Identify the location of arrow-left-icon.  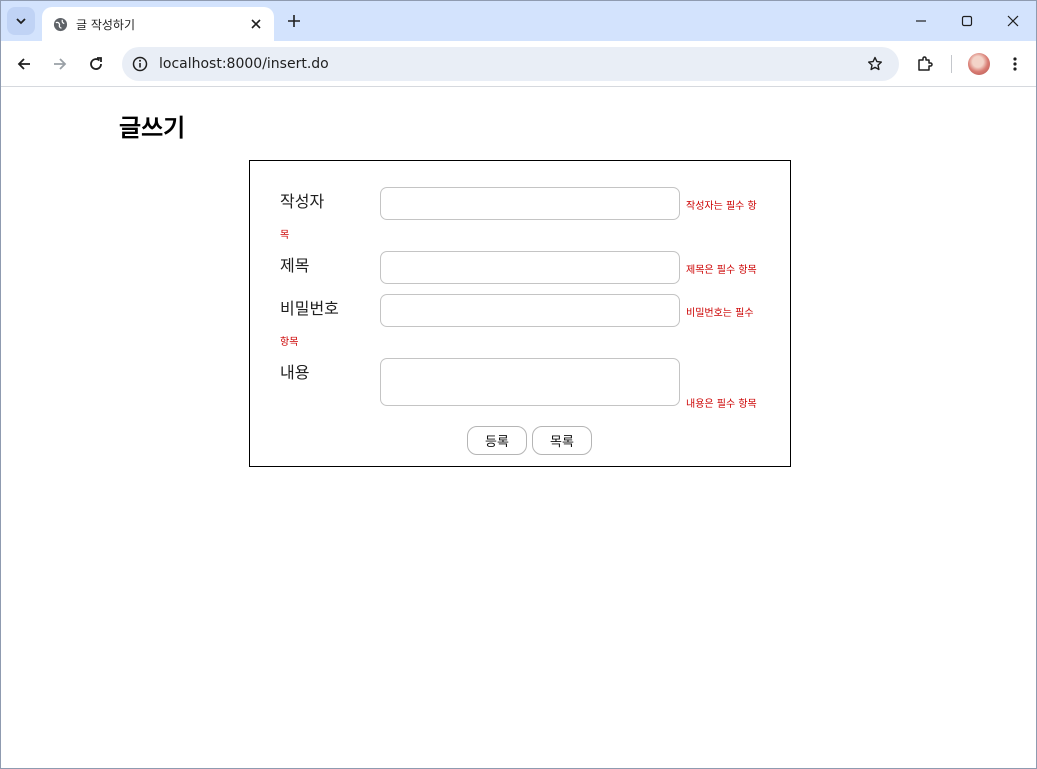
(23, 64).